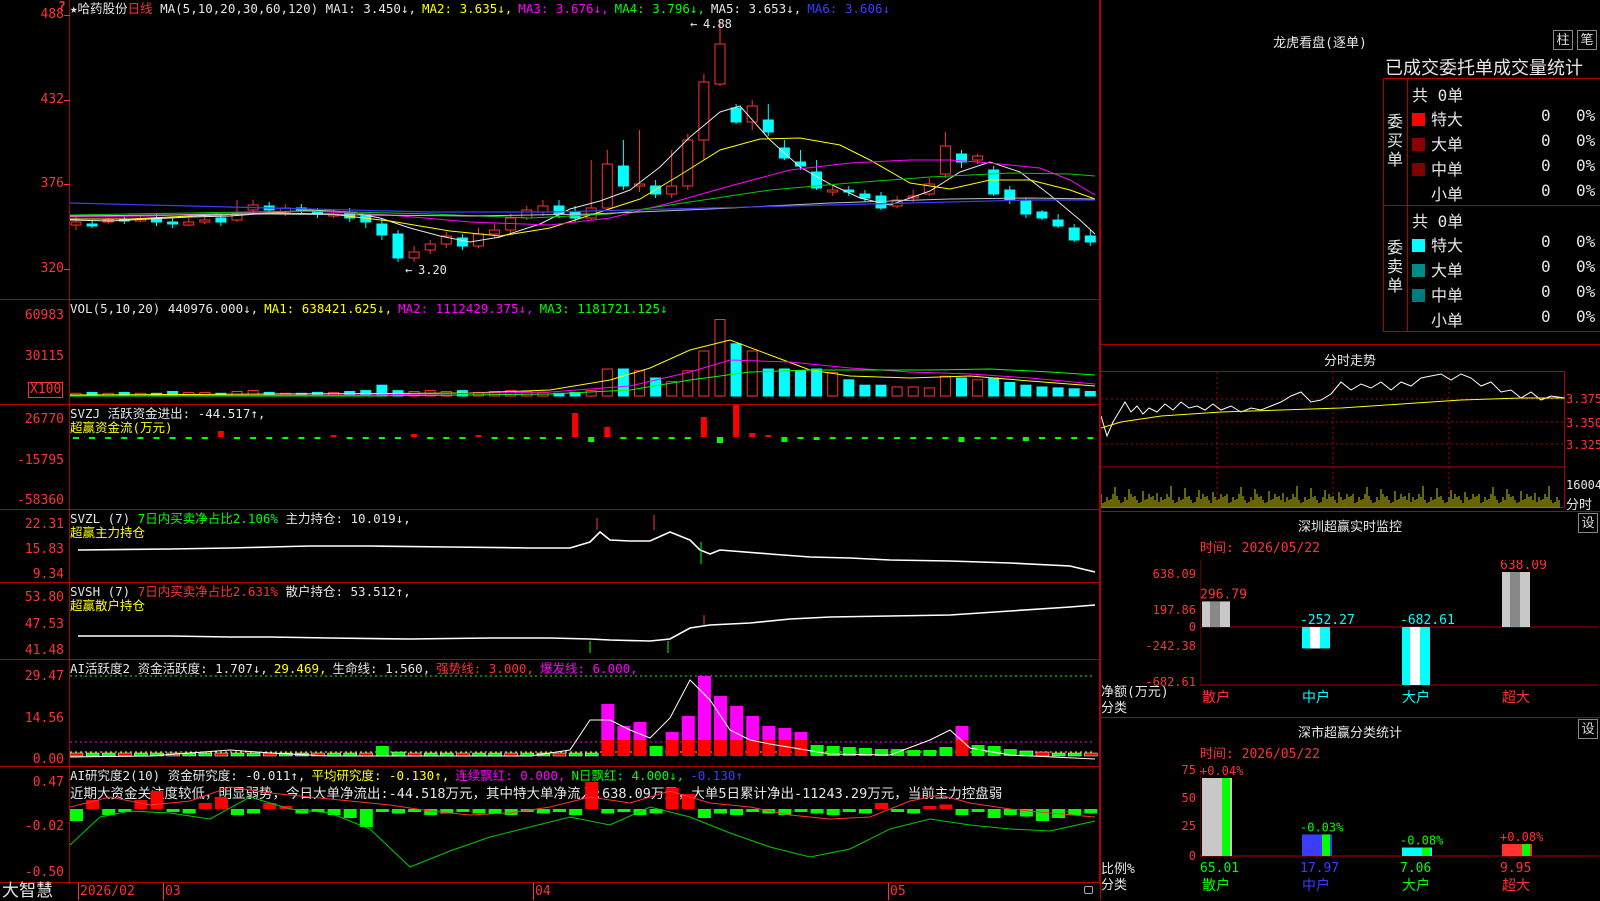  I want to click on ai2-chart, so click(584, 824).